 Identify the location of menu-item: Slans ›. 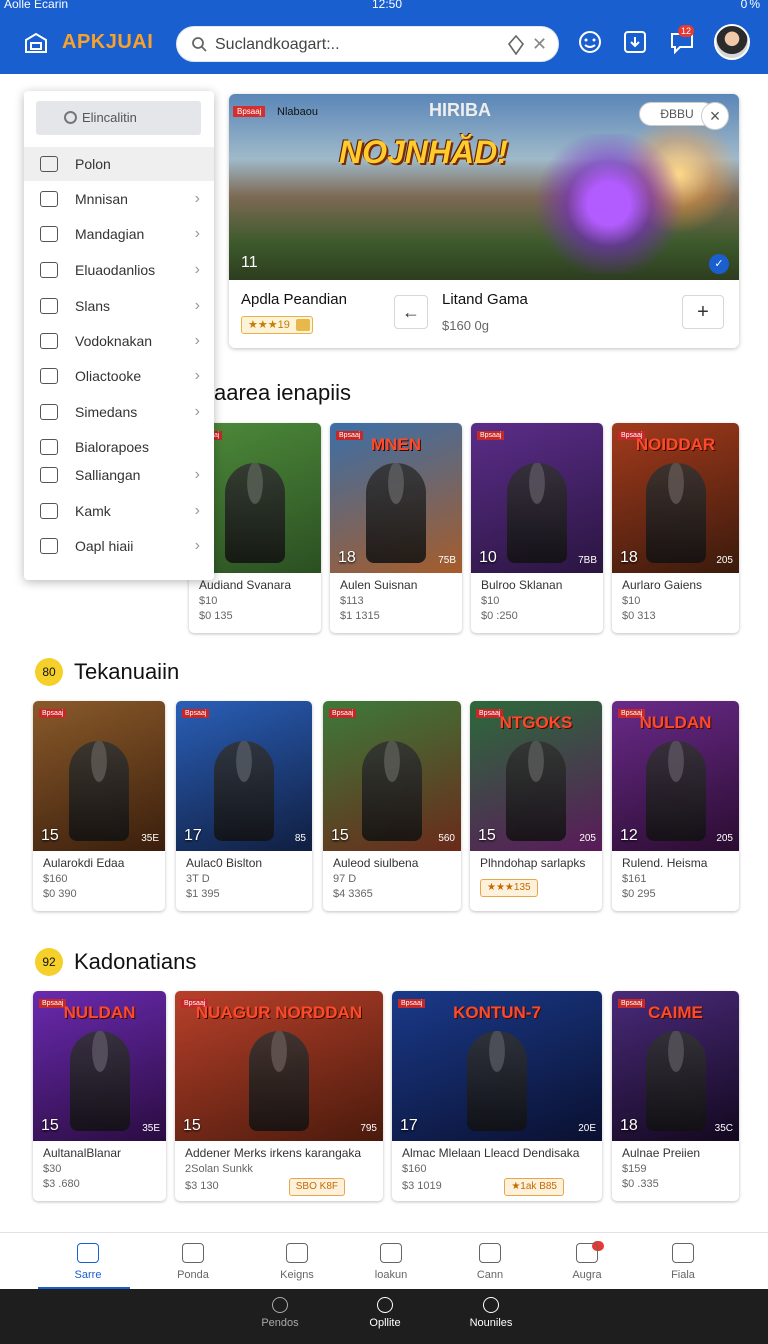
(119, 306).